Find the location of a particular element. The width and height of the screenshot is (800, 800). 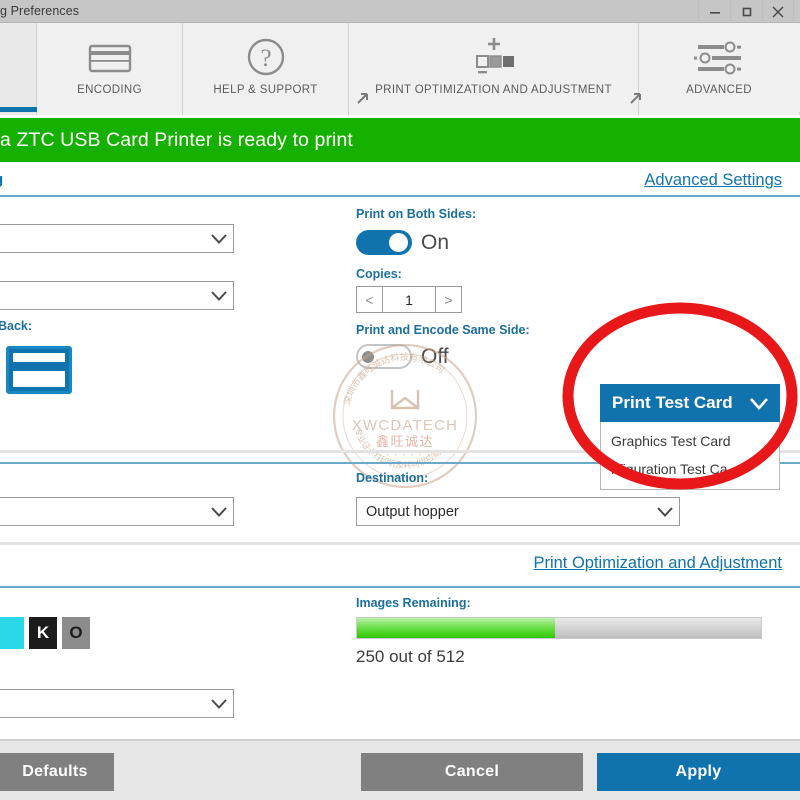

apply-button: Apply is located at coordinates (698, 772).